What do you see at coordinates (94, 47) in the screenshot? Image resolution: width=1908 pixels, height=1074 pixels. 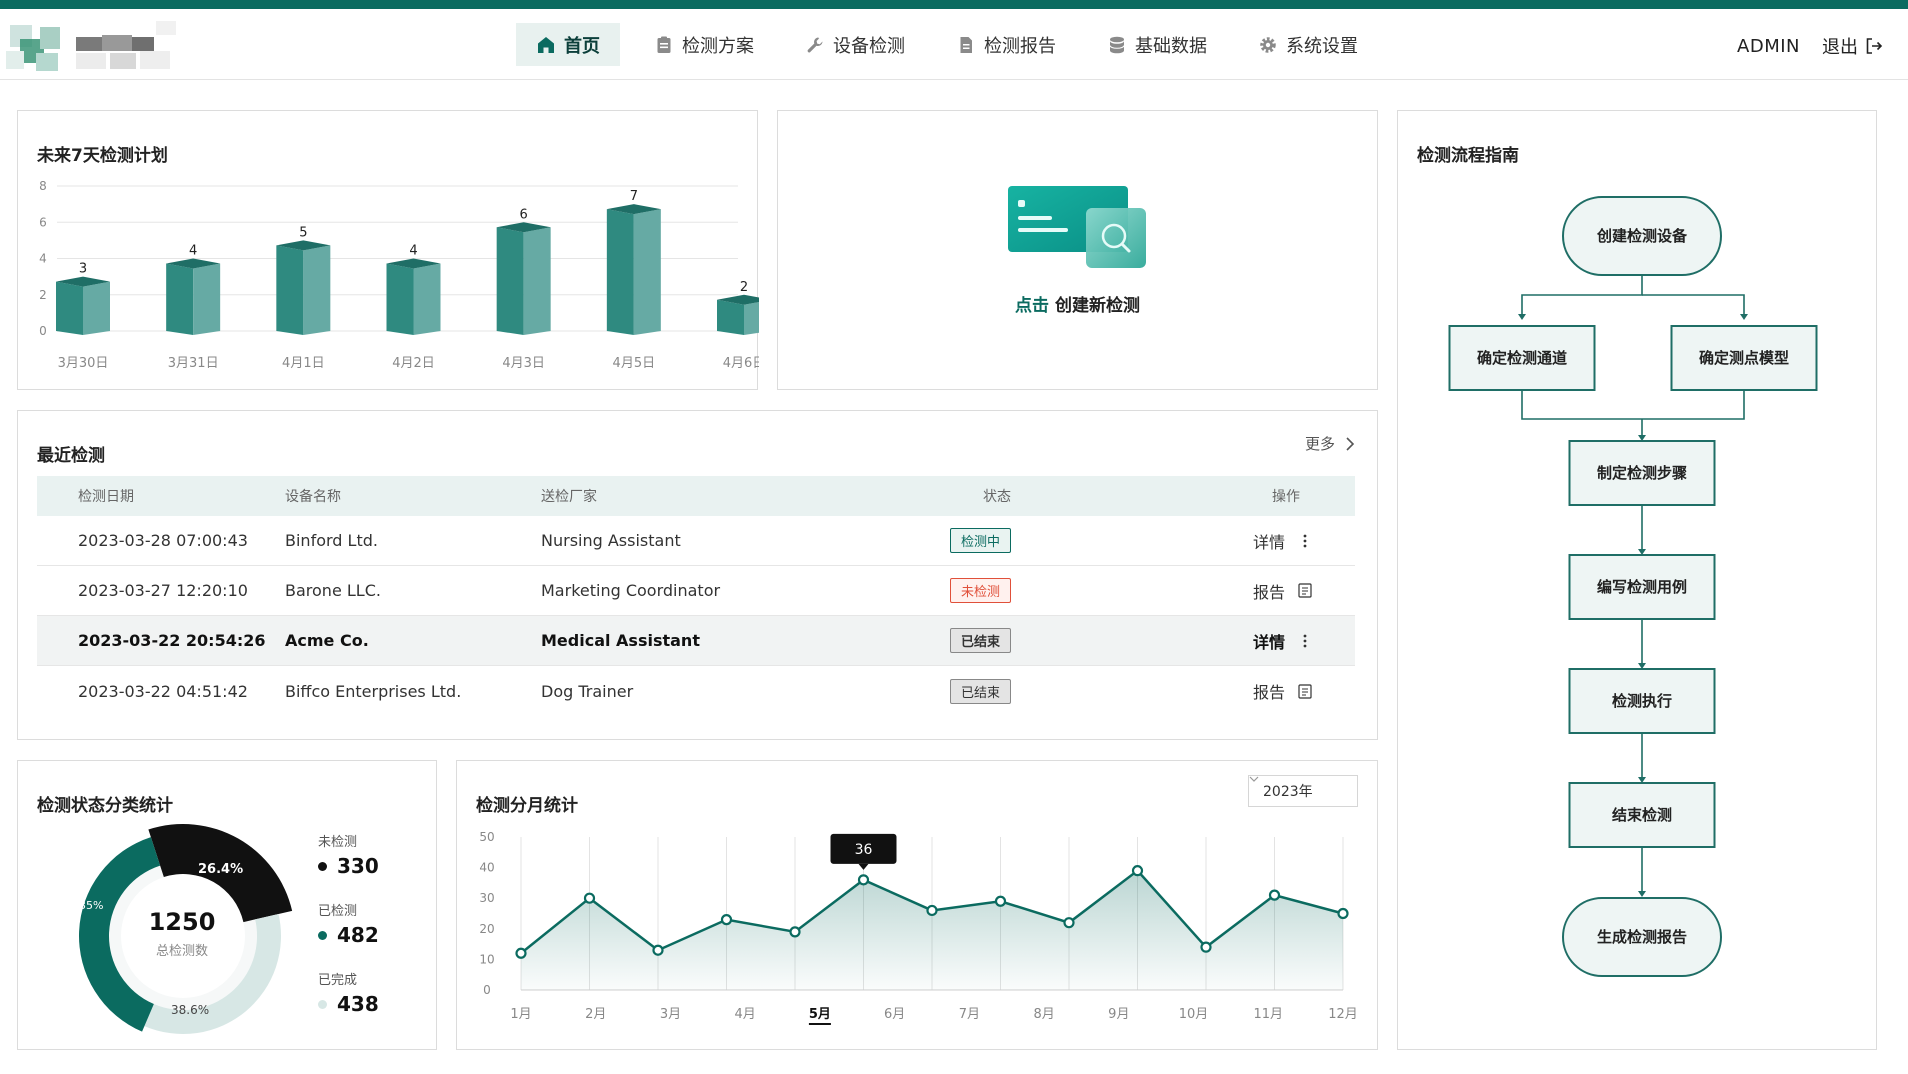 I see `logo` at bounding box center [94, 47].